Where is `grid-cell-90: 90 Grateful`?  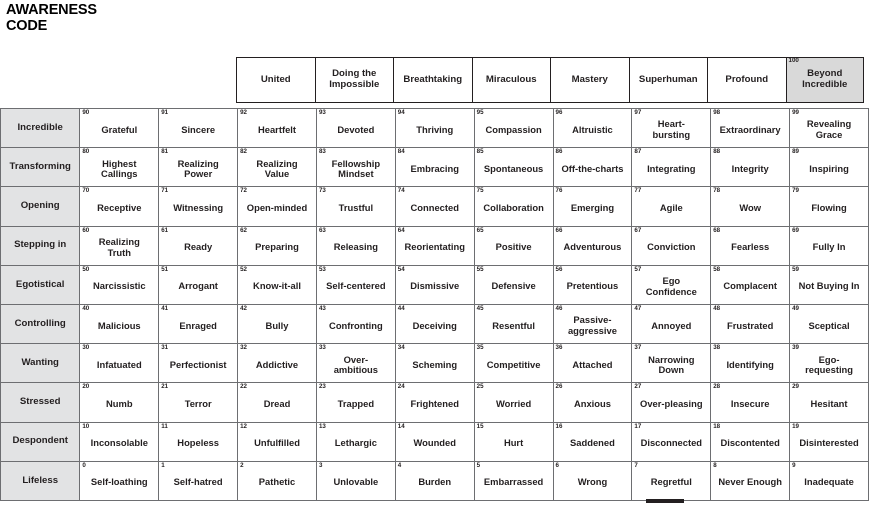
grid-cell-90: 90 Grateful is located at coordinates (119, 128).